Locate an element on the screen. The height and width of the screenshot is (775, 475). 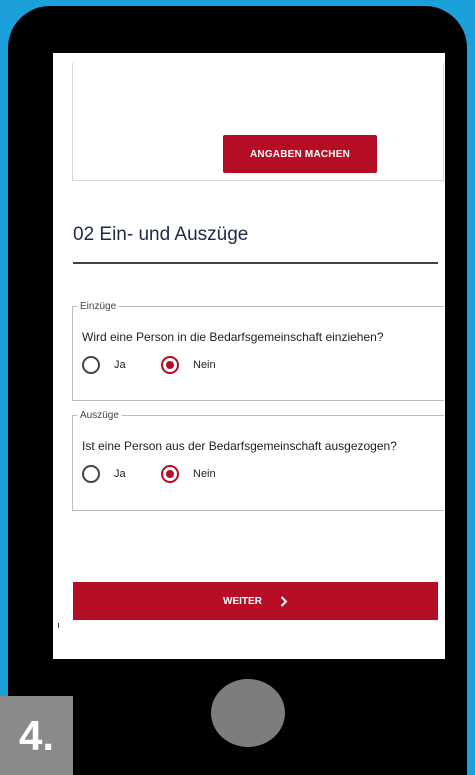
weiter-label: WEITER is located at coordinates (242, 601).